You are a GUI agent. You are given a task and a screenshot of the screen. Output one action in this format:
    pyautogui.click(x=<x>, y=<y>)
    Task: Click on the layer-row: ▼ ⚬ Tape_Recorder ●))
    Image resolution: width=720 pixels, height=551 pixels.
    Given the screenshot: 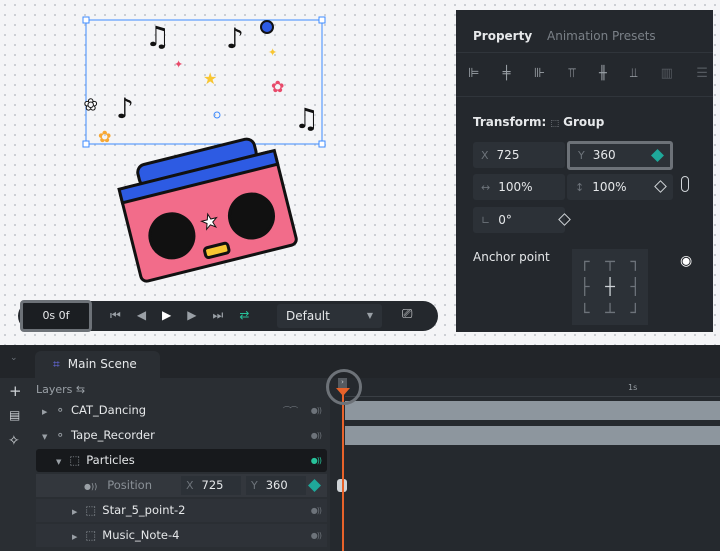 What is the action you would take?
    pyautogui.click(x=181, y=435)
    